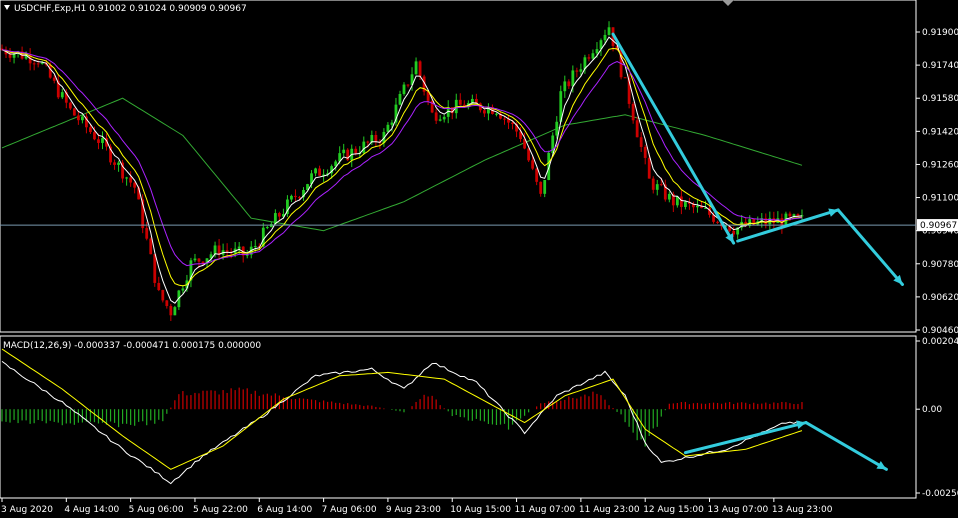 This screenshot has width=958, height=518. Describe the element at coordinates (940, 494) in the screenshot. I see `macd-tick-label: -0.002508` at that location.